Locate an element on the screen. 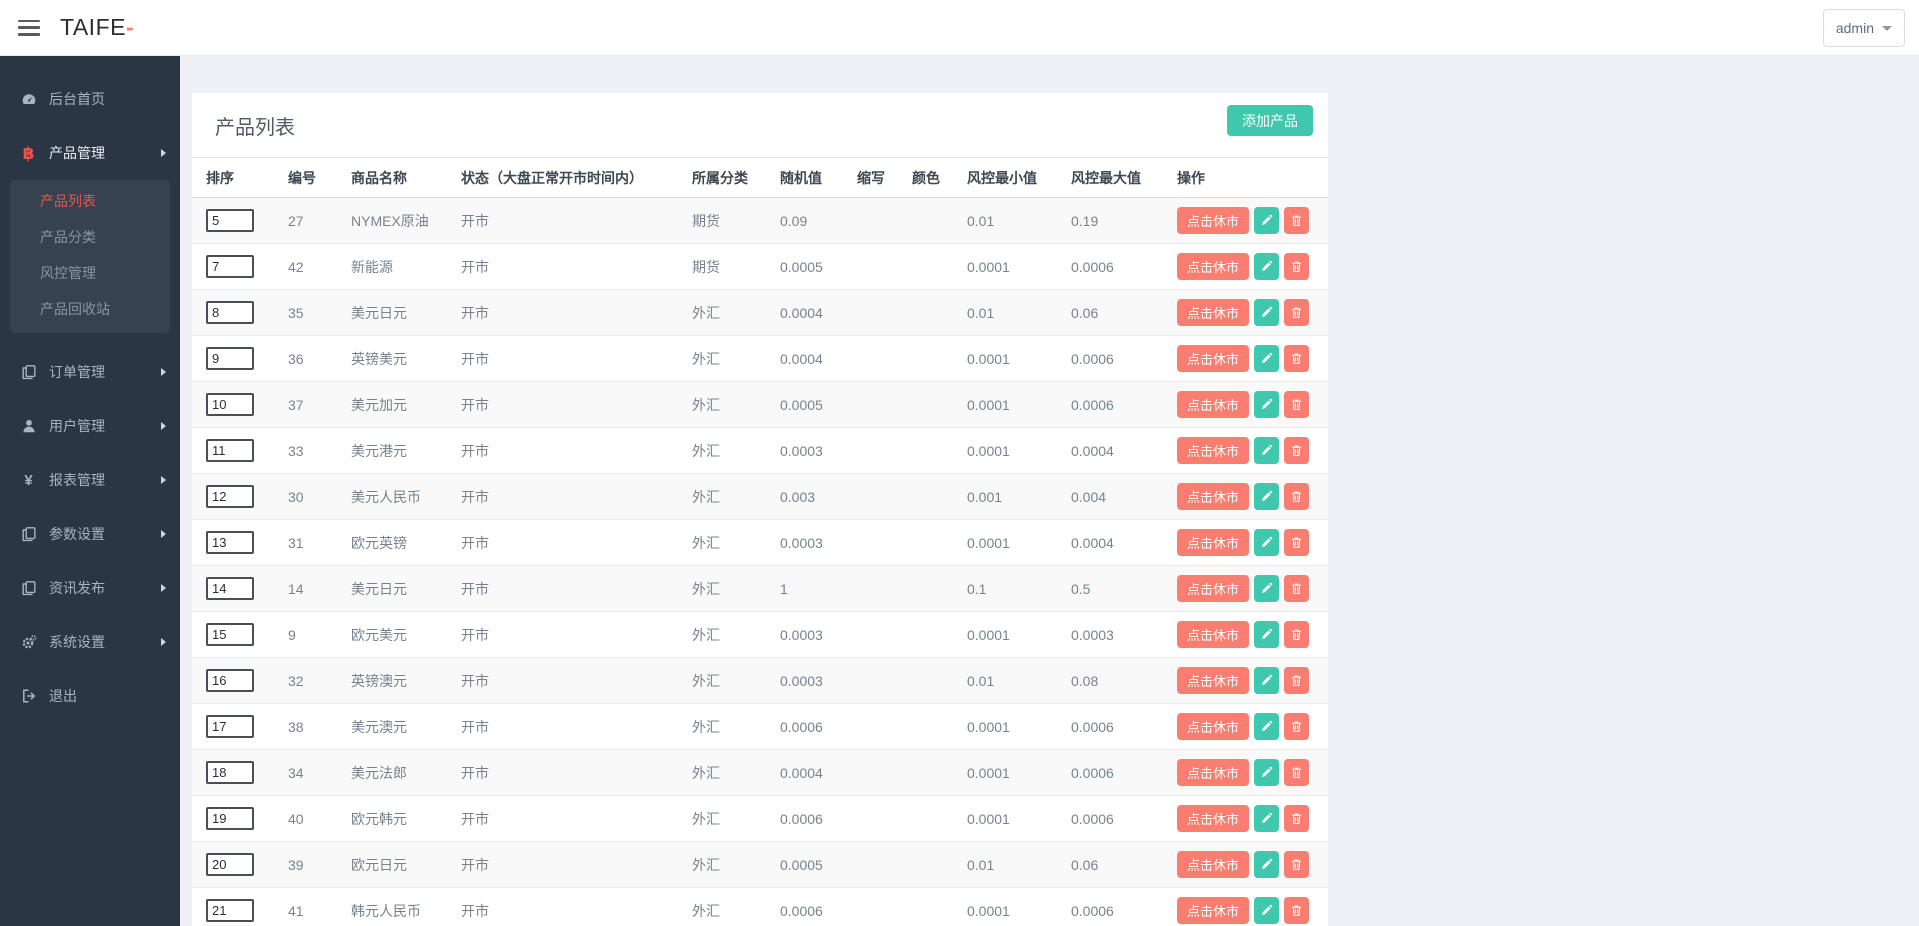  page-title: 产品列表 is located at coordinates (255, 128).